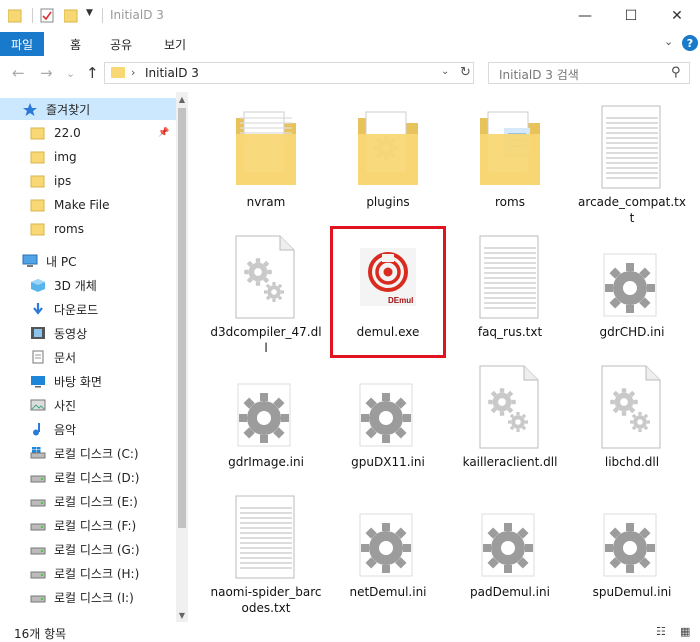 This screenshot has height=642, width=700. I want to click on file-name: arcade_compat.txt, so click(632, 210).